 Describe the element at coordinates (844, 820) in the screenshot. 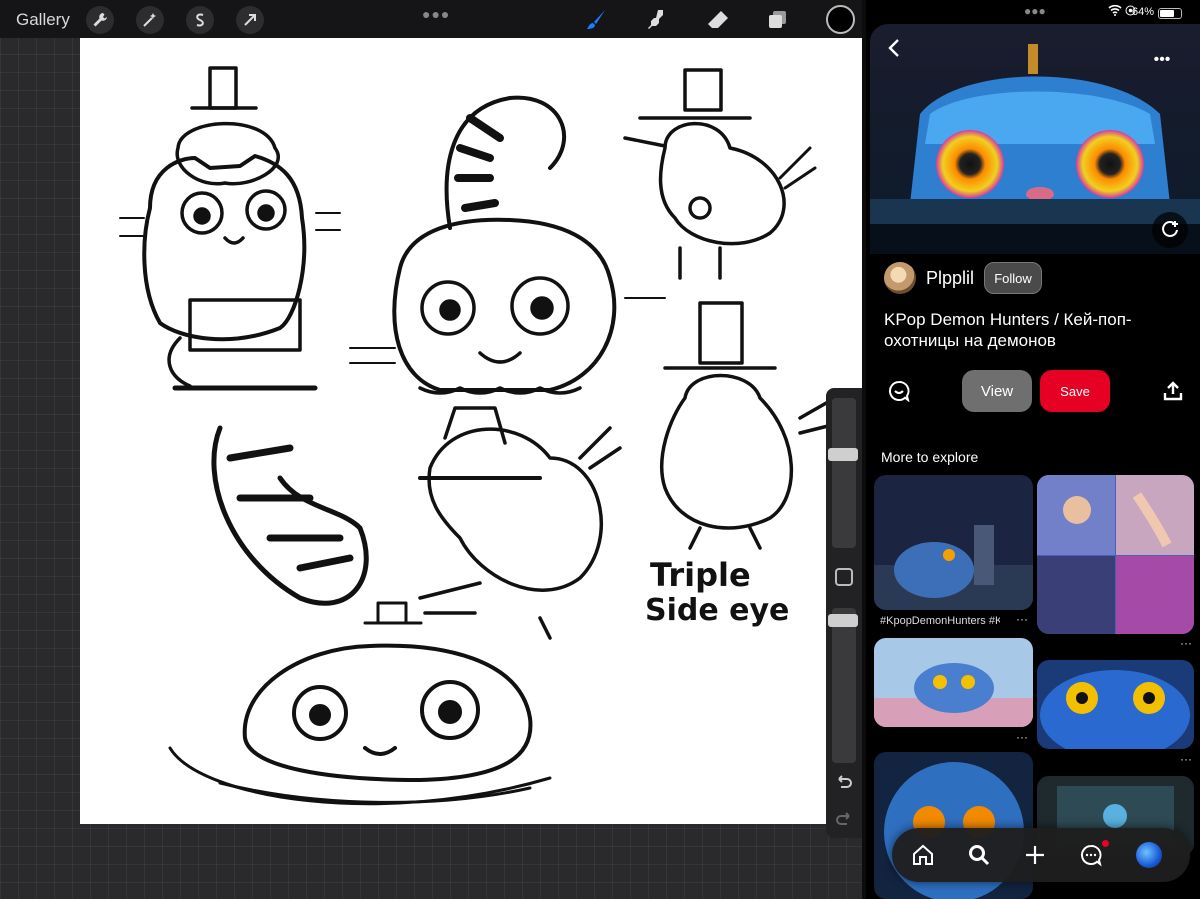

I see `redo-icon` at that location.